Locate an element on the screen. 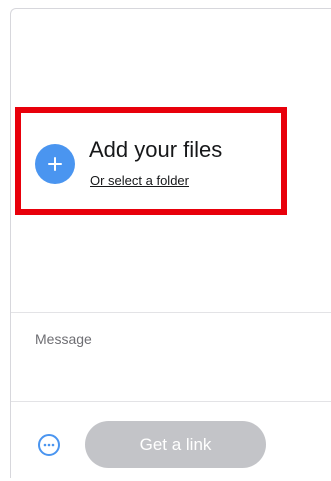 The height and width of the screenshot is (481, 331). more-horizontal-icon is located at coordinates (49, 445).